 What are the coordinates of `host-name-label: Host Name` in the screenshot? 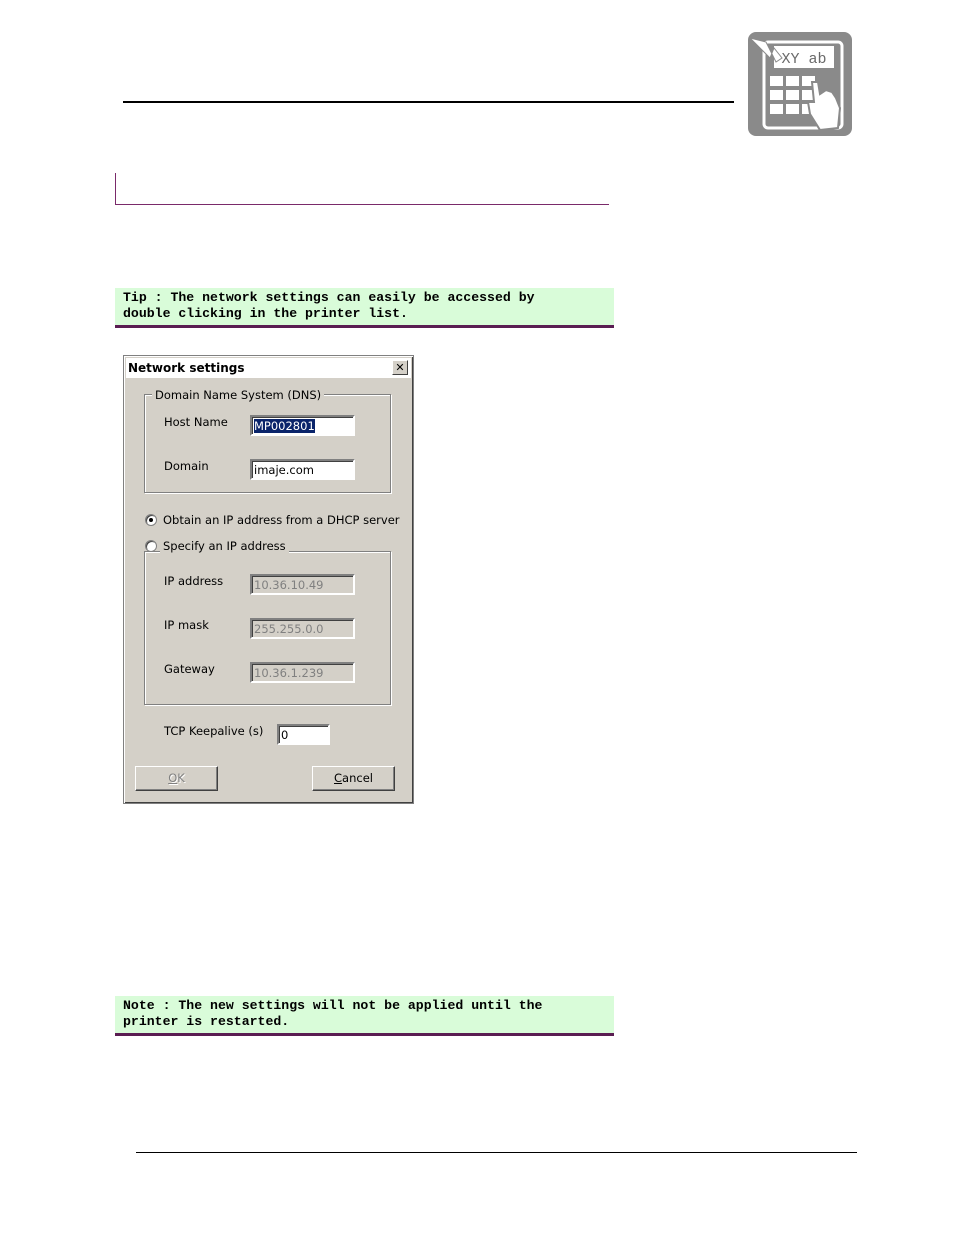 It's located at (196, 422).